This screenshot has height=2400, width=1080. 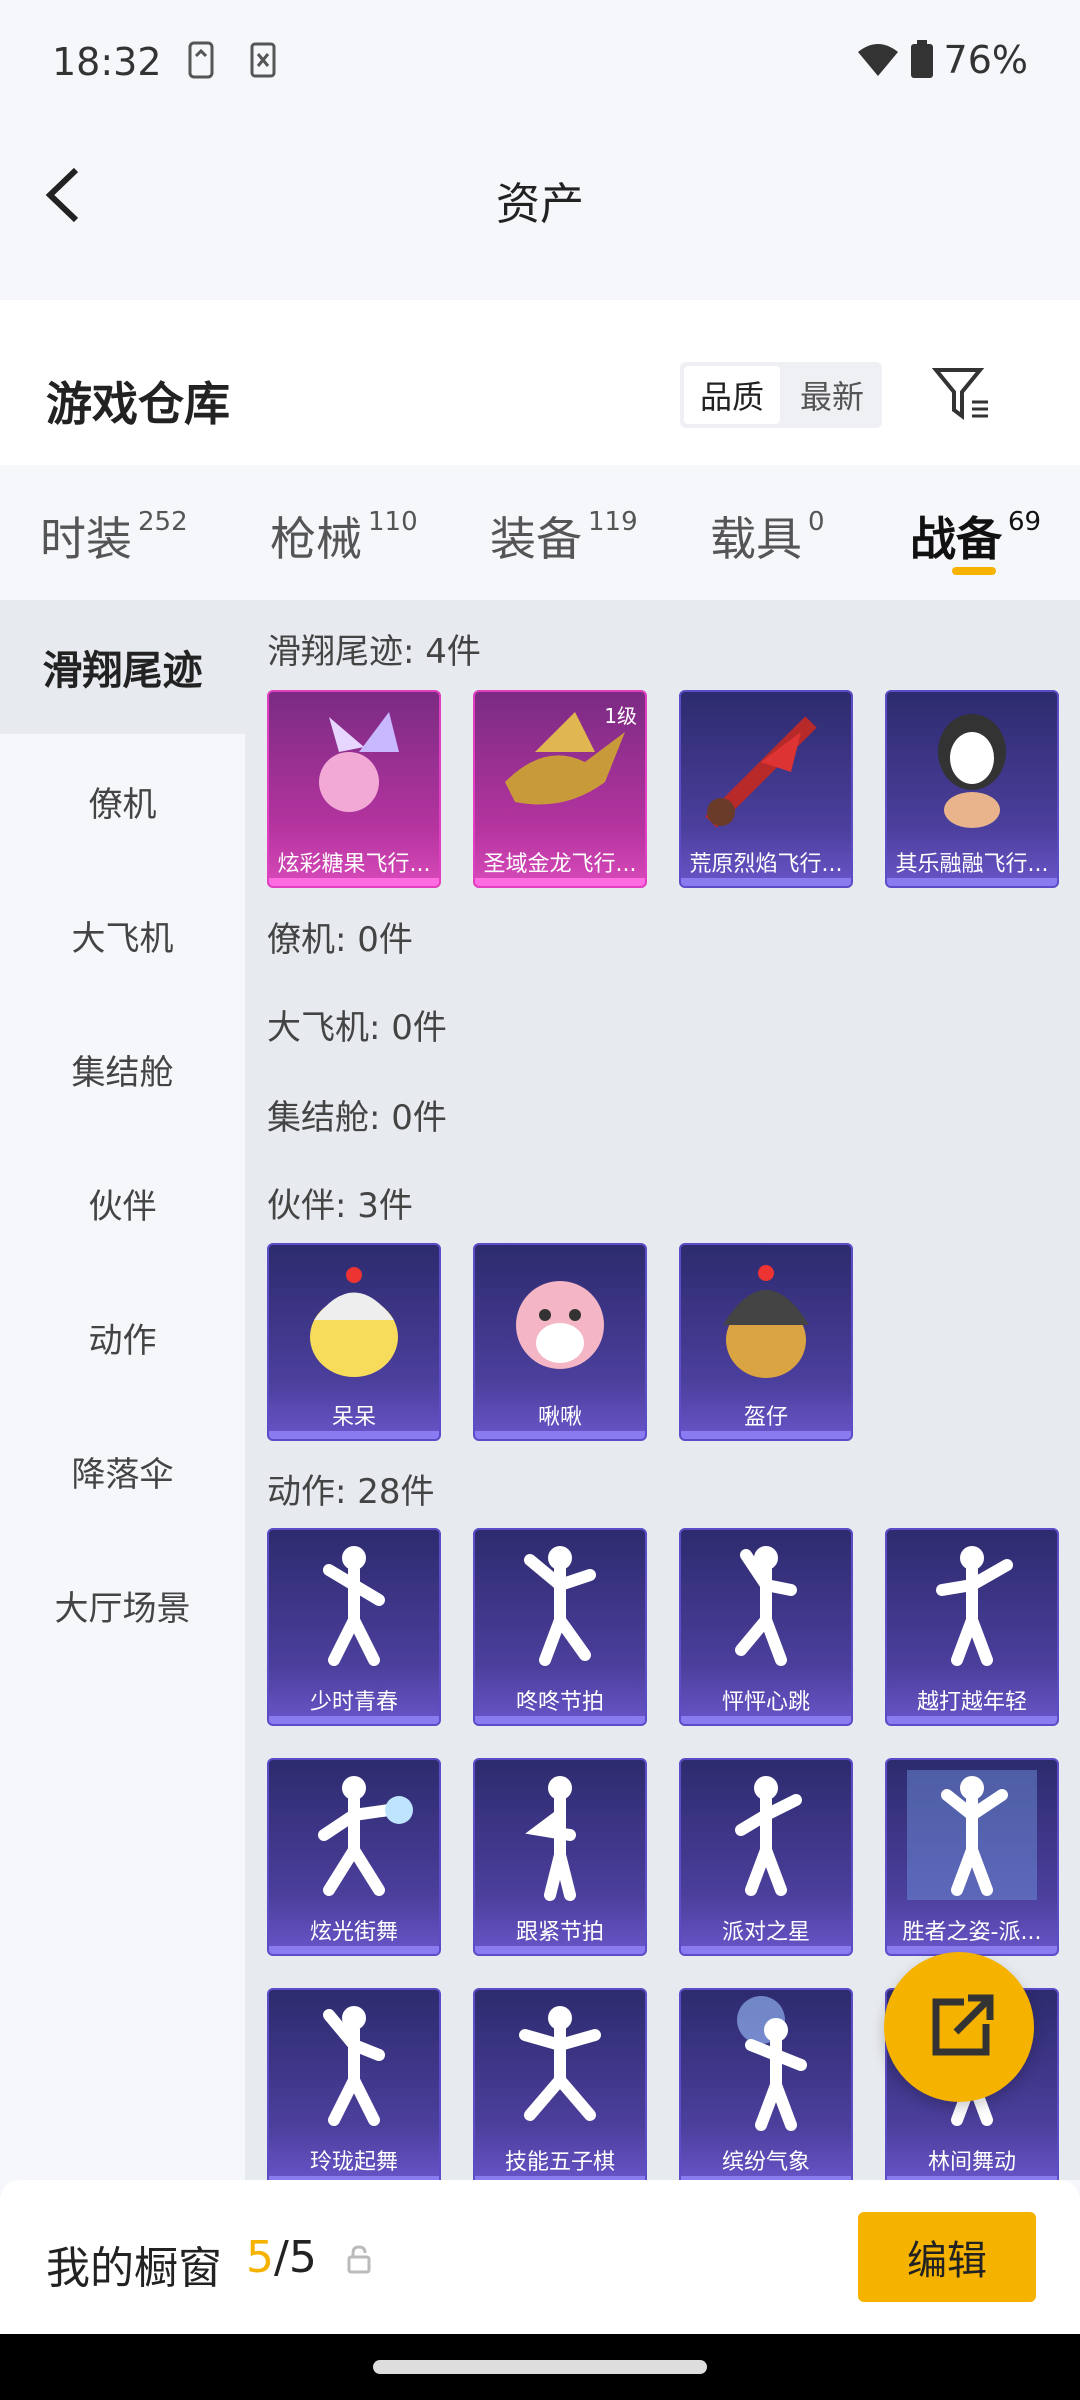 What do you see at coordinates (357, 1028) in the screenshot?
I see `section-title-plane: 大飞机: 0件` at bounding box center [357, 1028].